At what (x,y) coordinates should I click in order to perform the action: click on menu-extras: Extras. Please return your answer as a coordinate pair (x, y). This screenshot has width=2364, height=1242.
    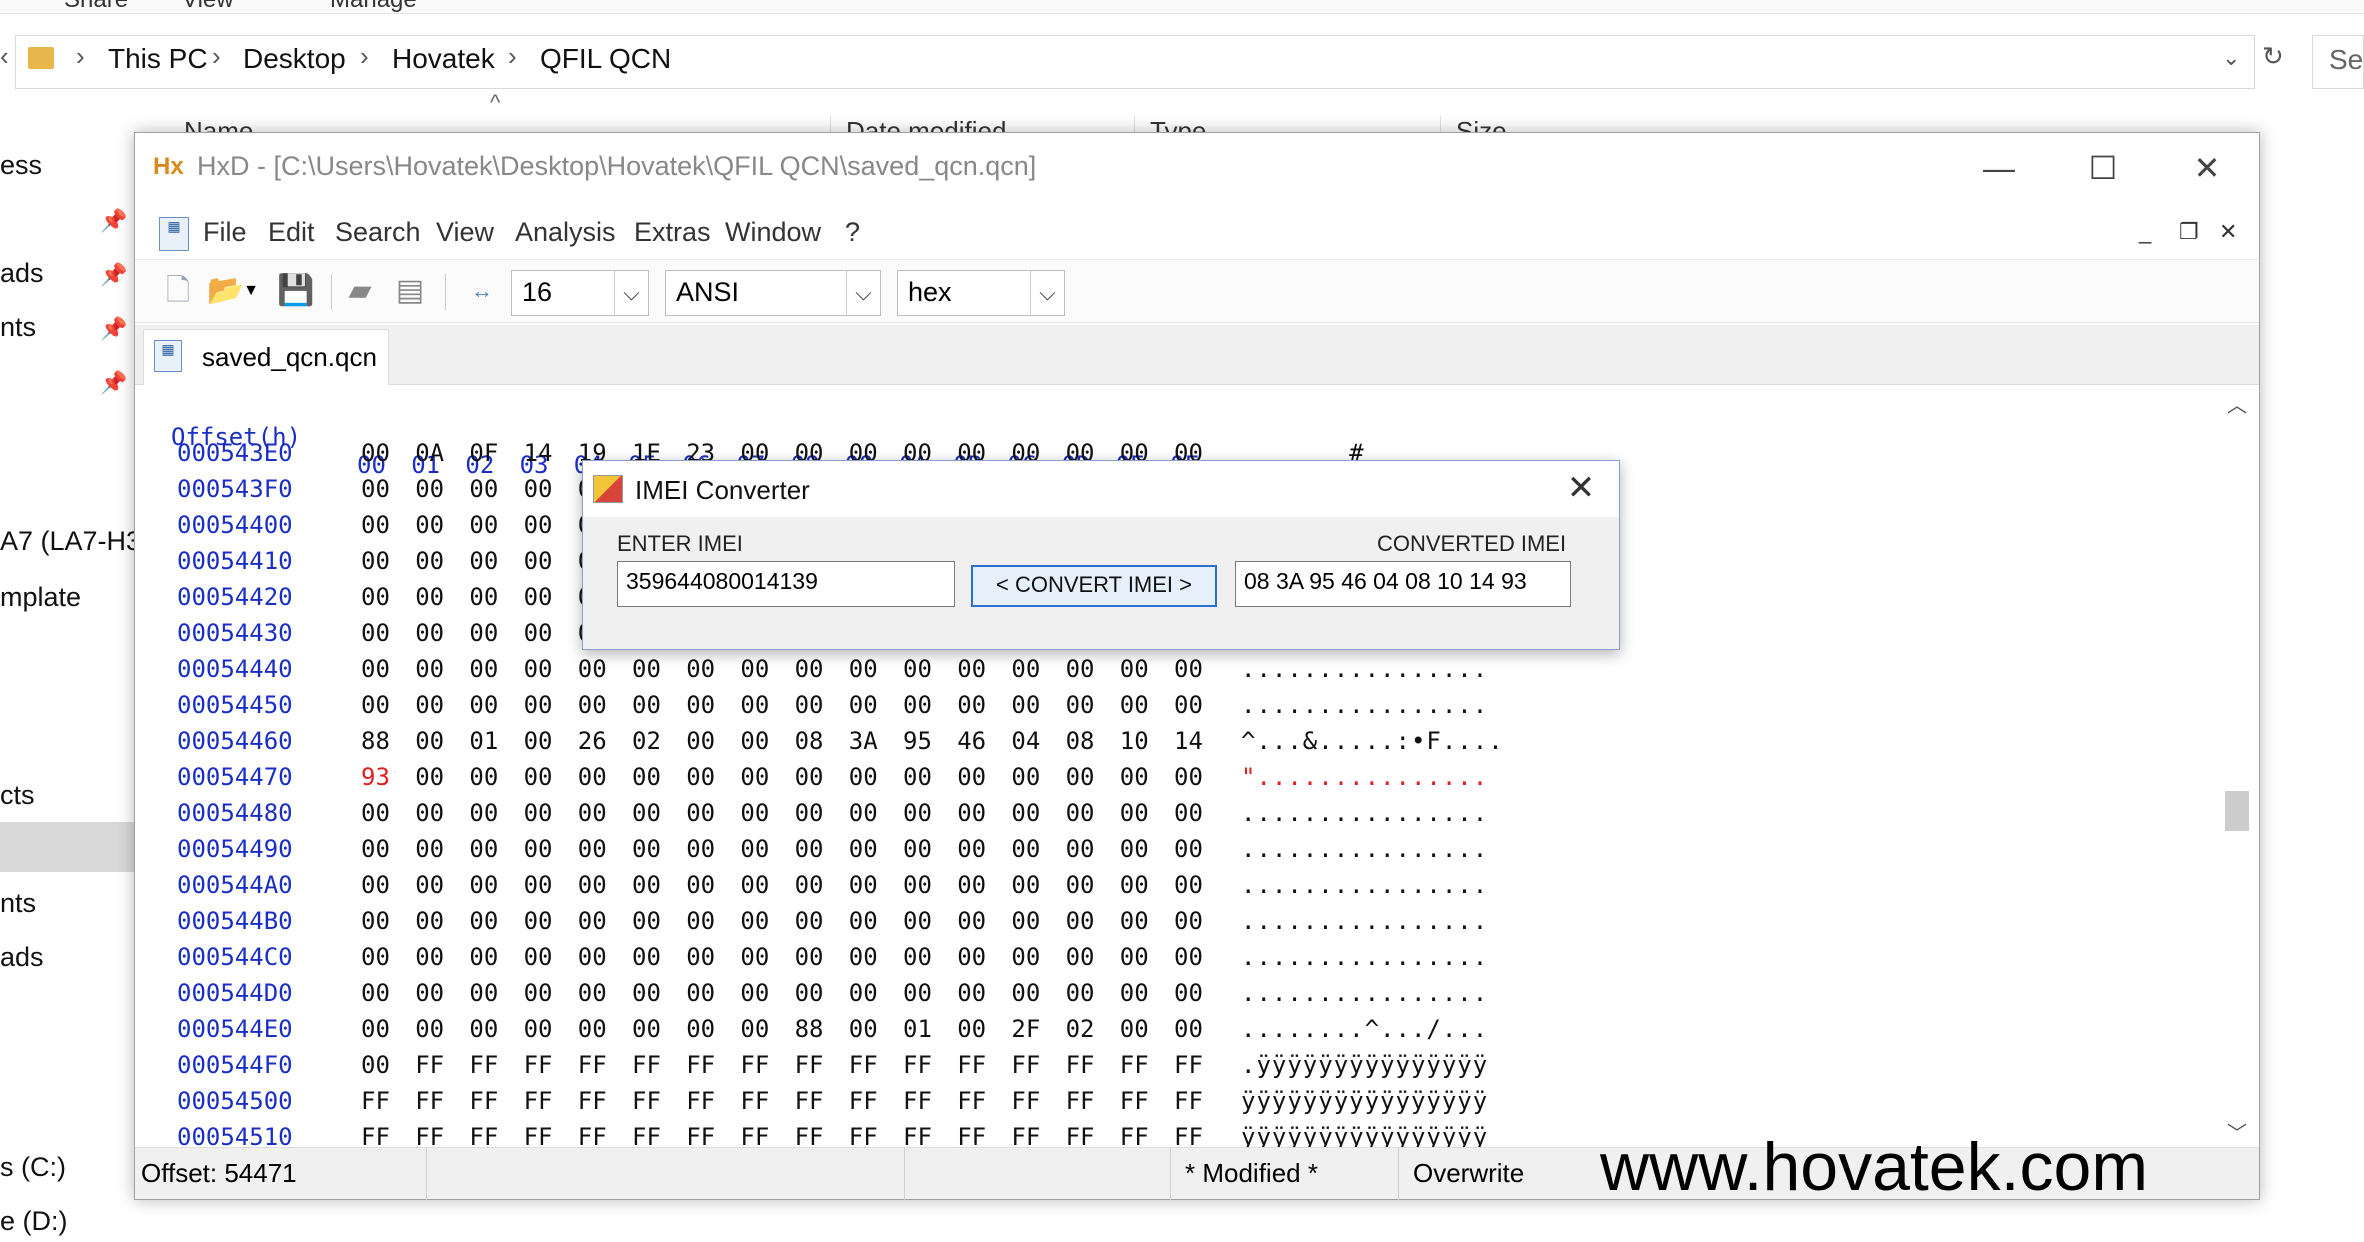
    Looking at the image, I should click on (672, 232).